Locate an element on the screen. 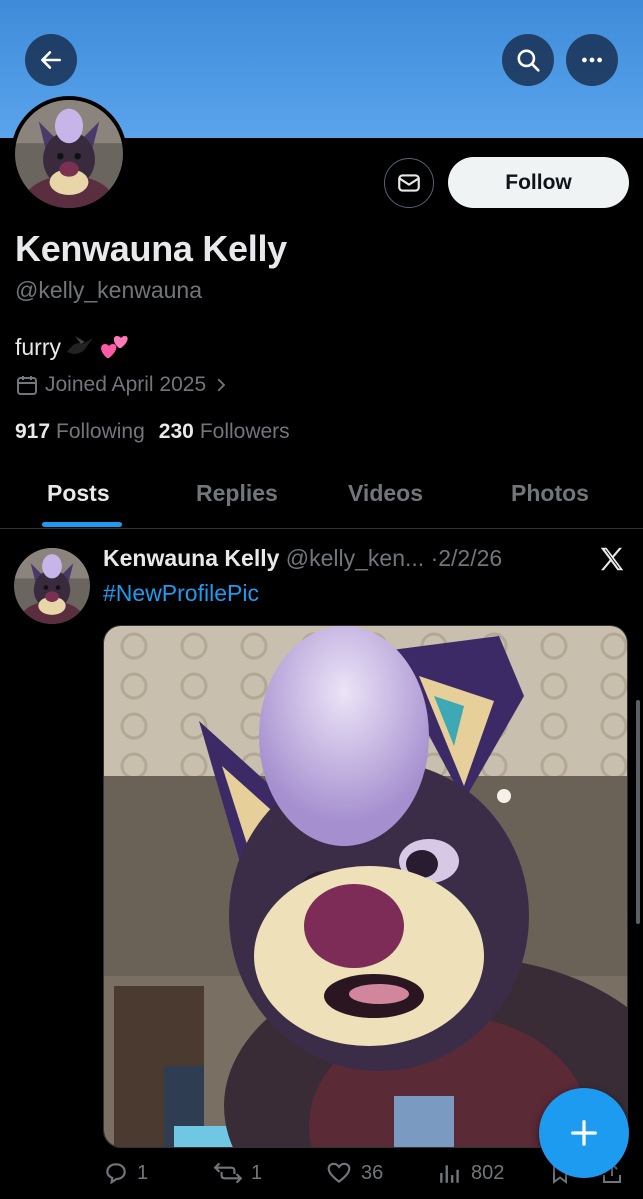 The image size is (643, 1199). plus-icon is located at coordinates (584, 1133).